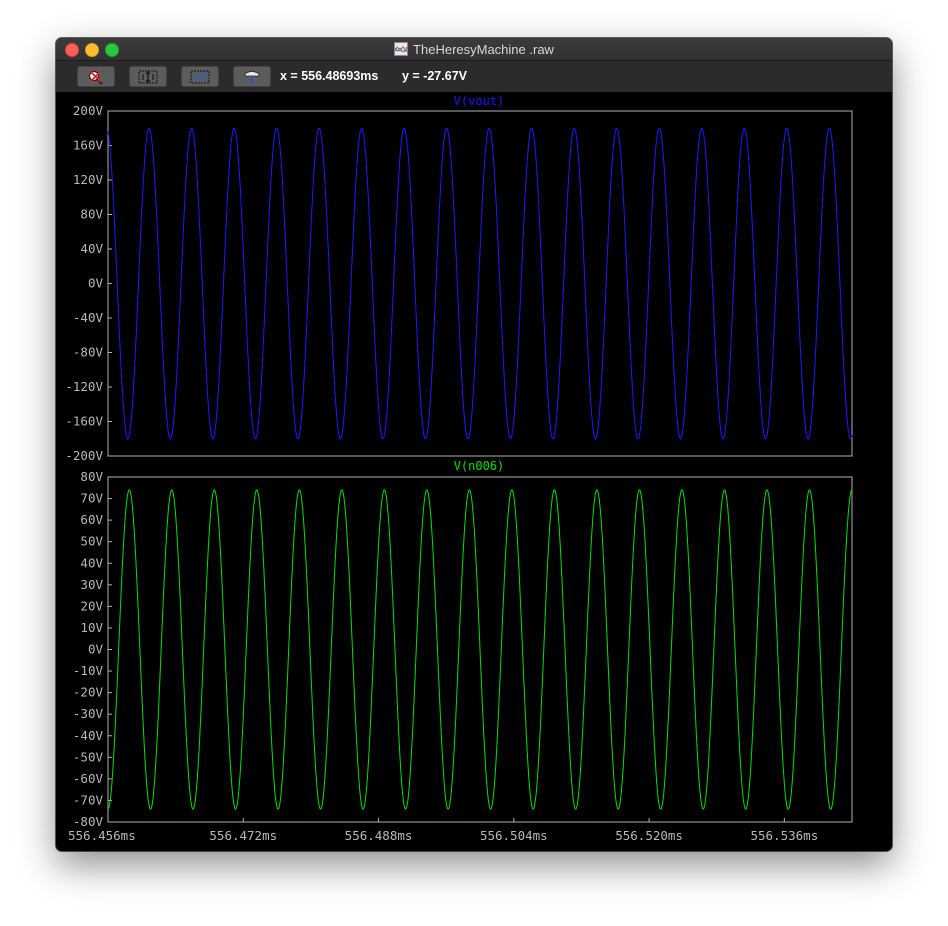 The height and width of the screenshot is (926, 948). I want to click on cursor-y-readout: y = -27.67V, so click(434, 76).